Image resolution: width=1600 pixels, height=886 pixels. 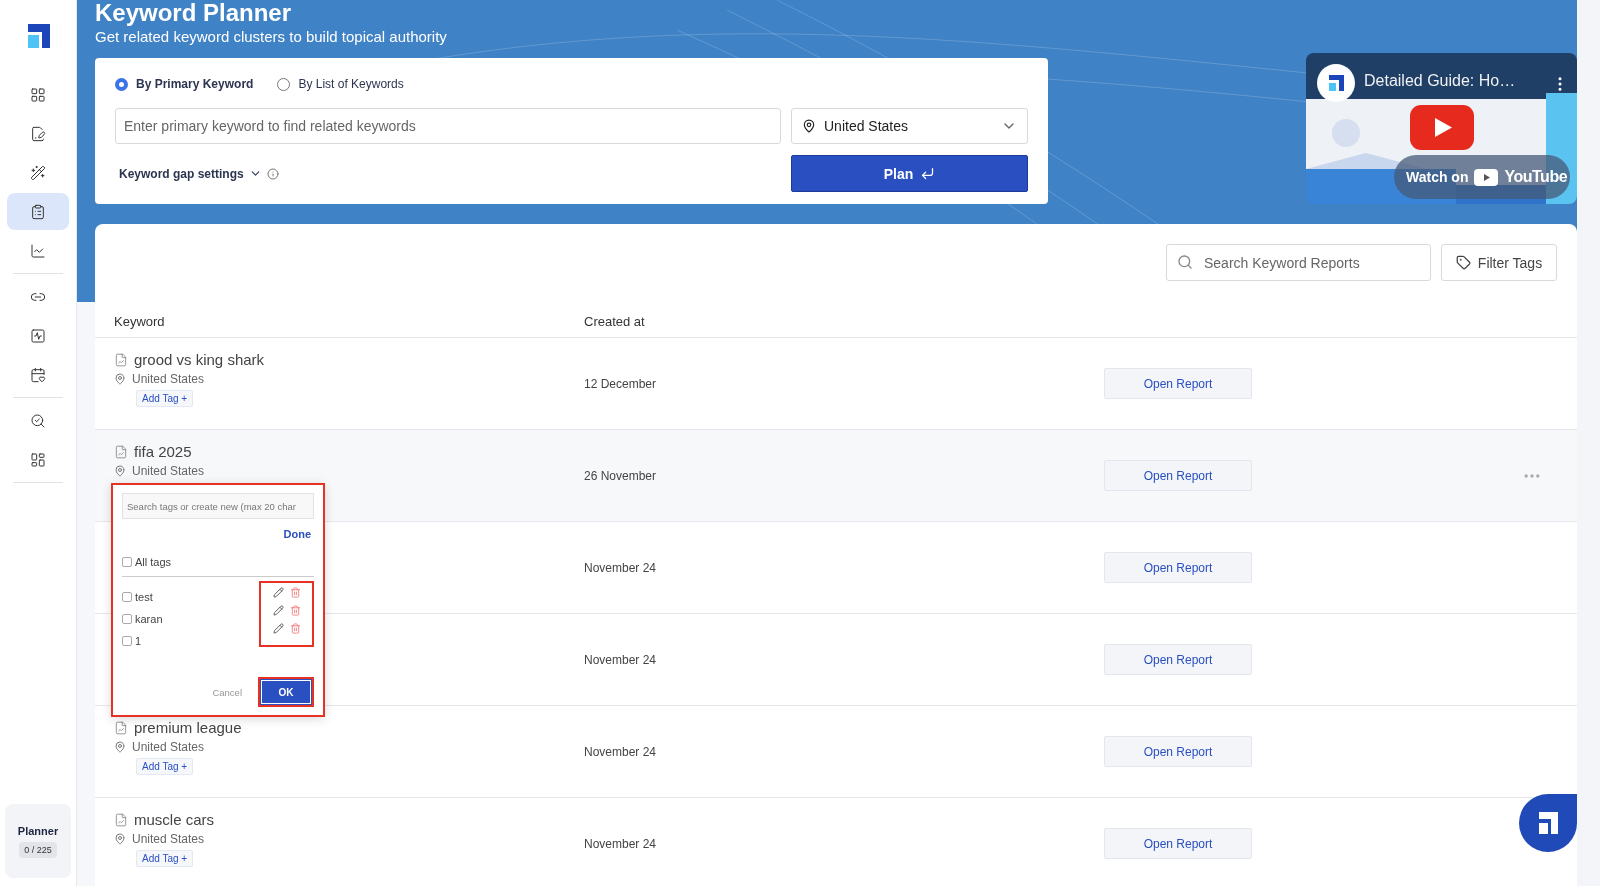 What do you see at coordinates (928, 173) in the screenshot?
I see `enter-icon` at bounding box center [928, 173].